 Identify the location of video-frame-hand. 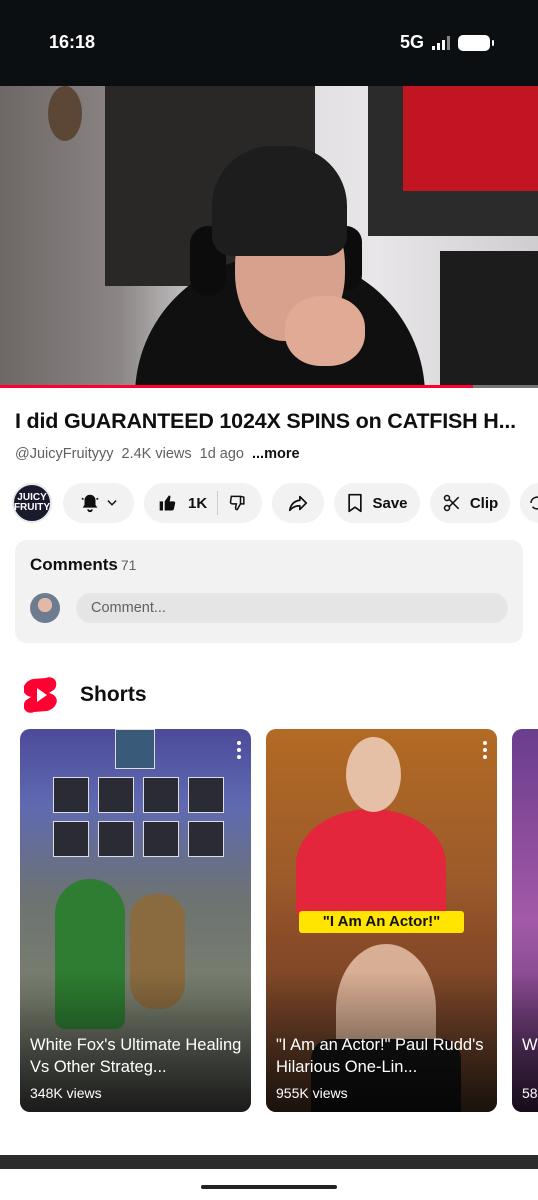
(325, 331).